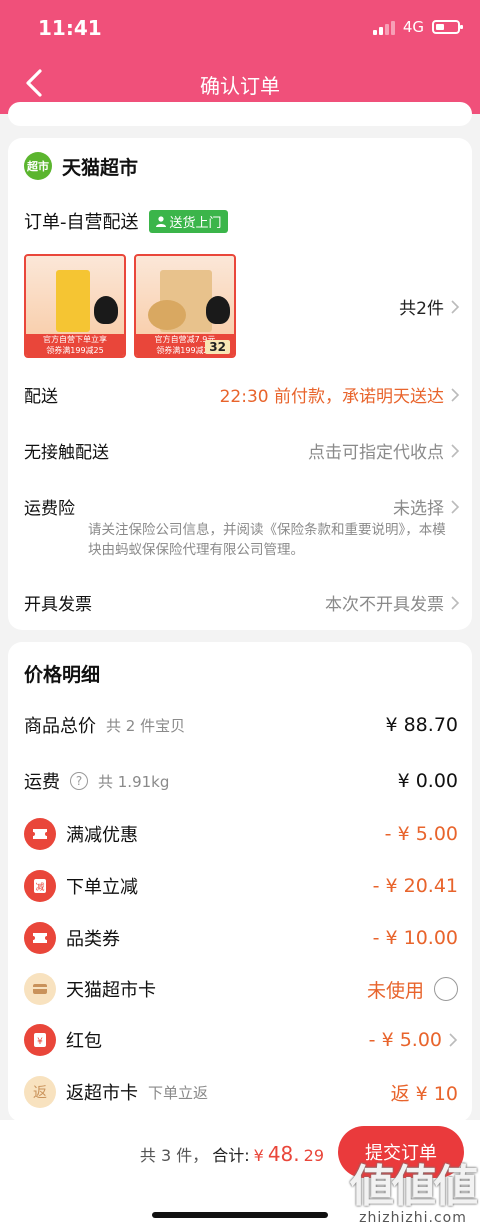 This screenshot has height=1230, width=480. I want to click on signal-icon, so click(383, 27).